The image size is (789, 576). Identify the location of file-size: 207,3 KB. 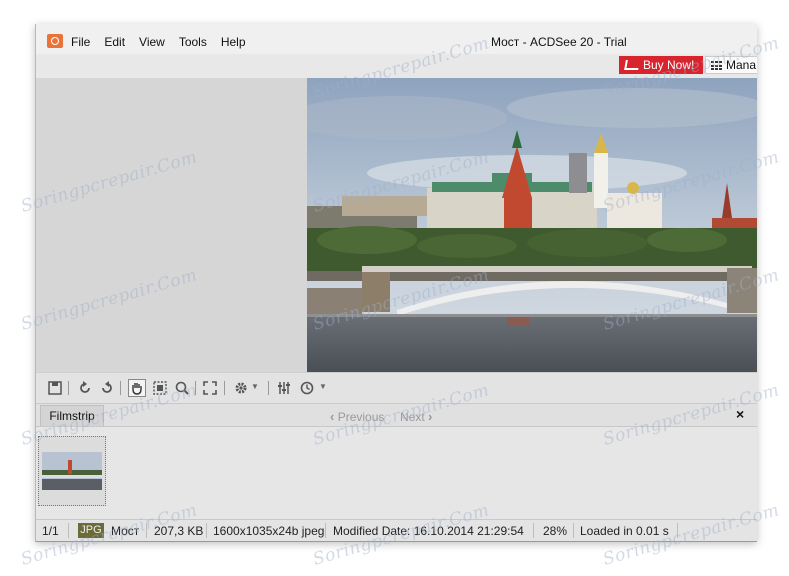
(179, 531).